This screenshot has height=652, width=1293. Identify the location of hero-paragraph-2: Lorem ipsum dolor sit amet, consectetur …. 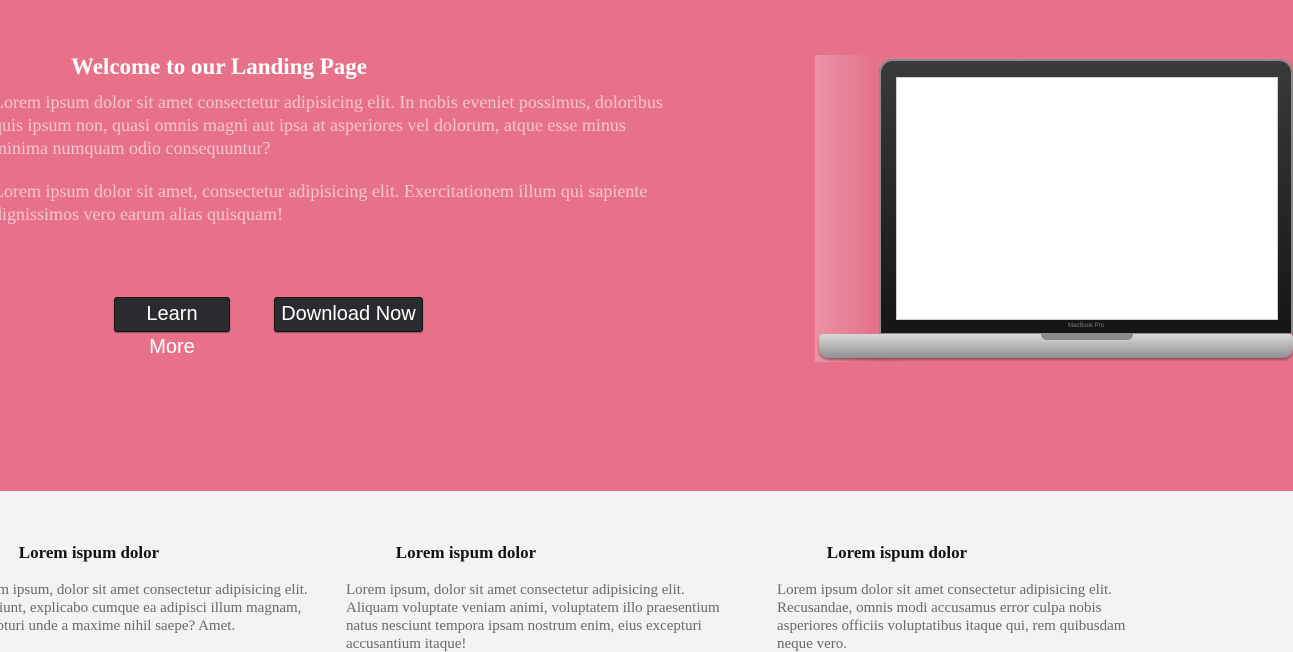
(324, 202).